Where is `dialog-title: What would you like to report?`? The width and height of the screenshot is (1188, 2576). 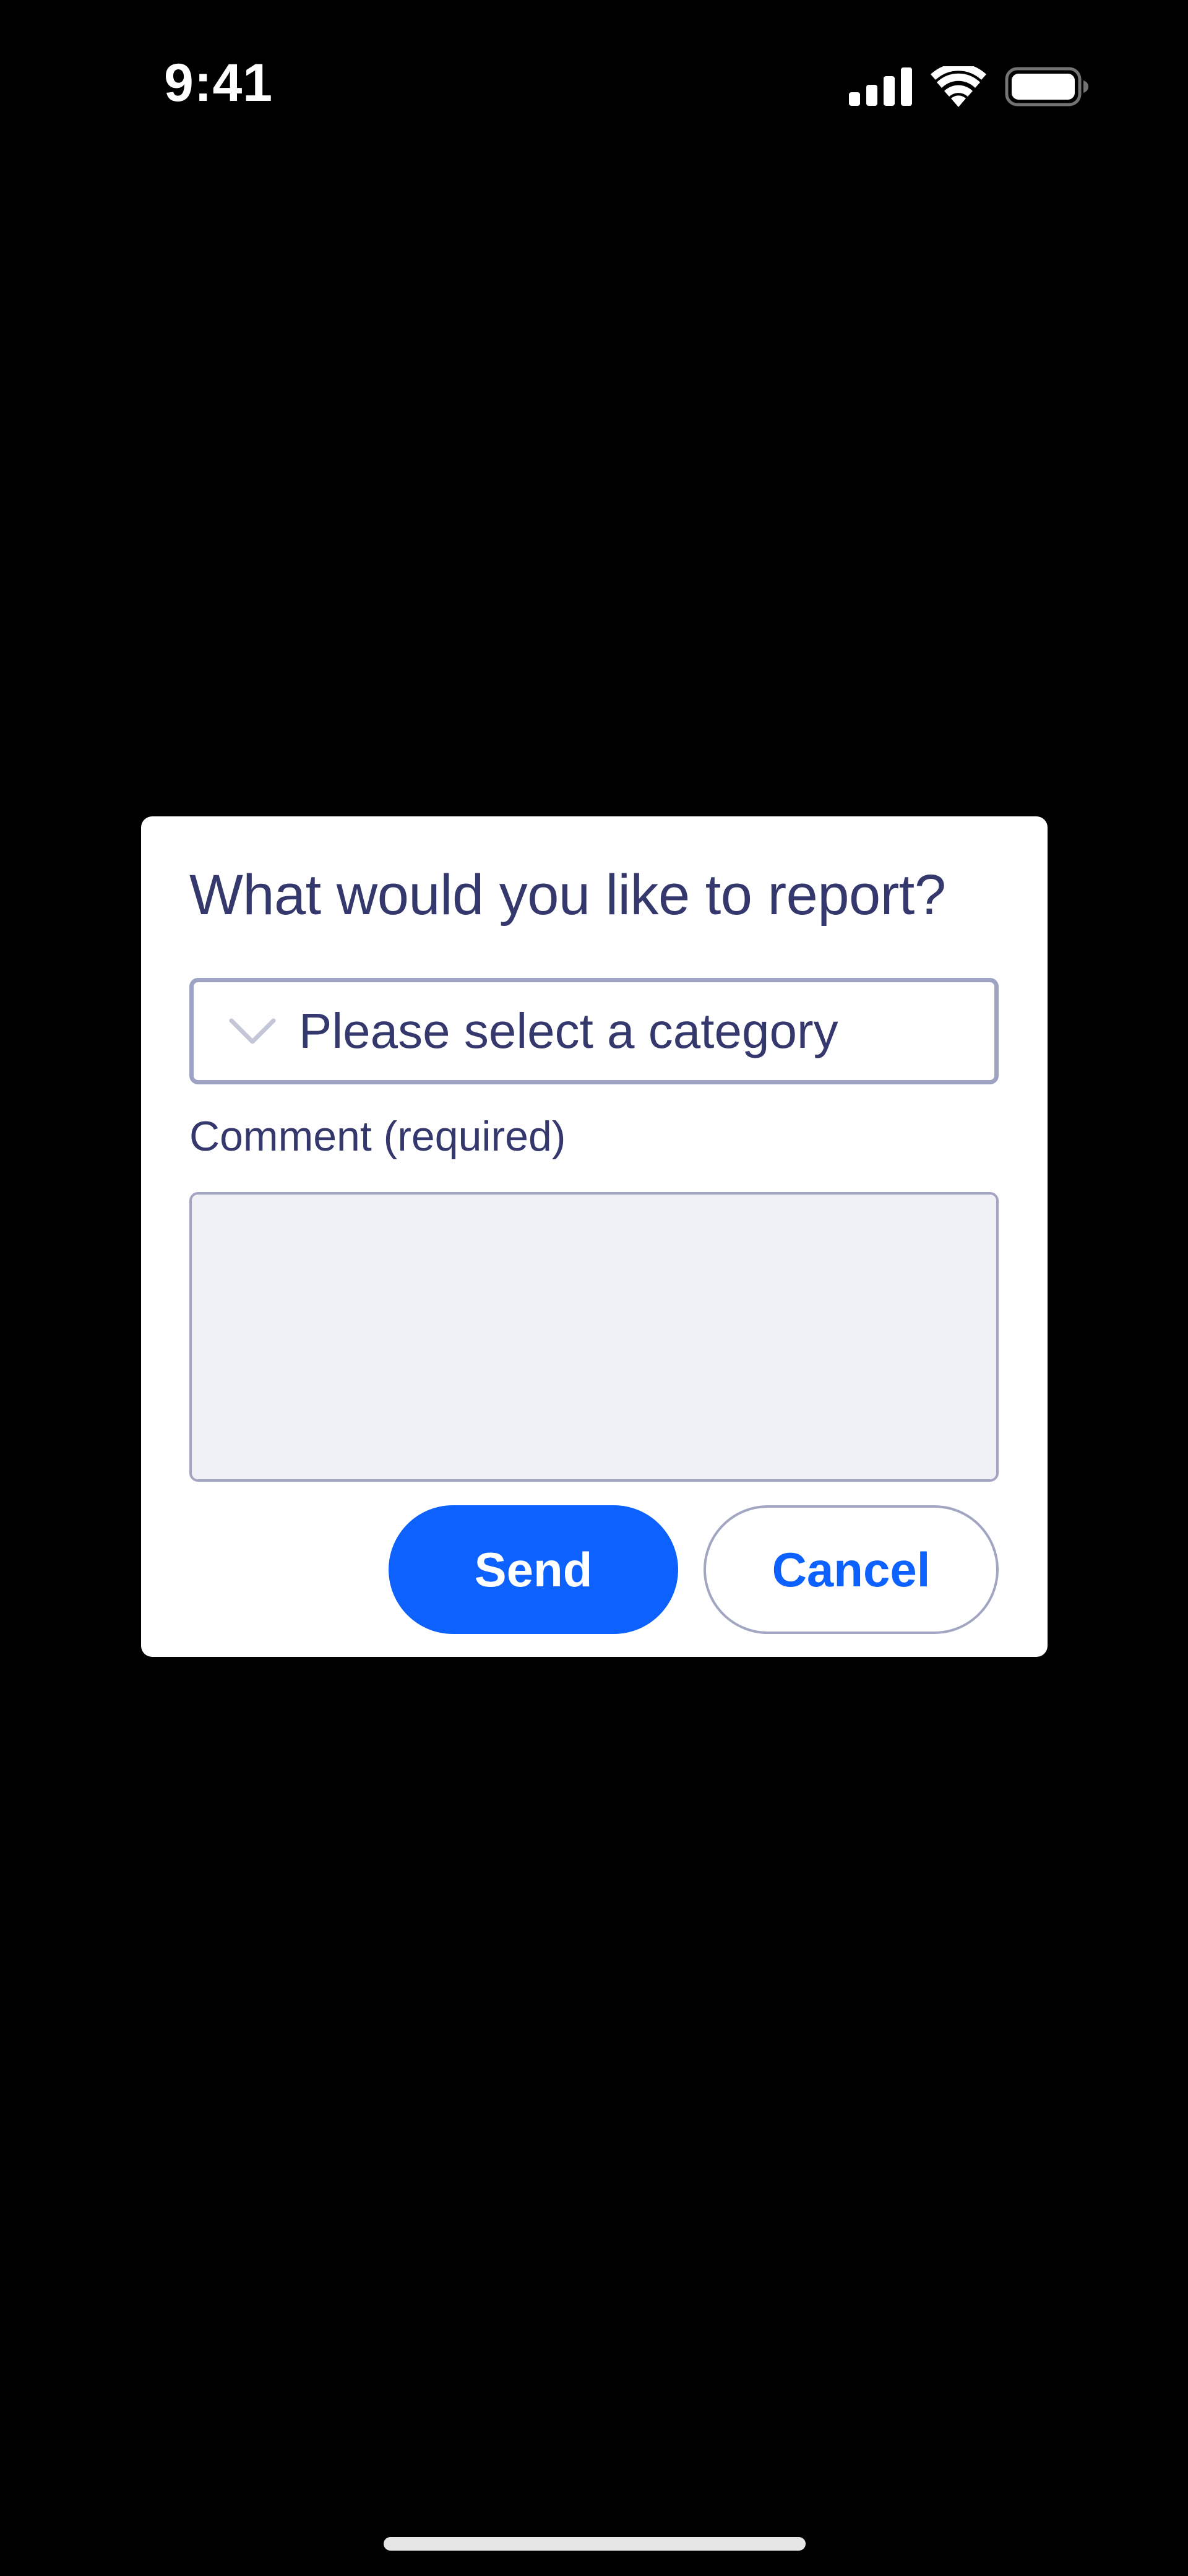
dialog-title: What would you like to report? is located at coordinates (567, 895).